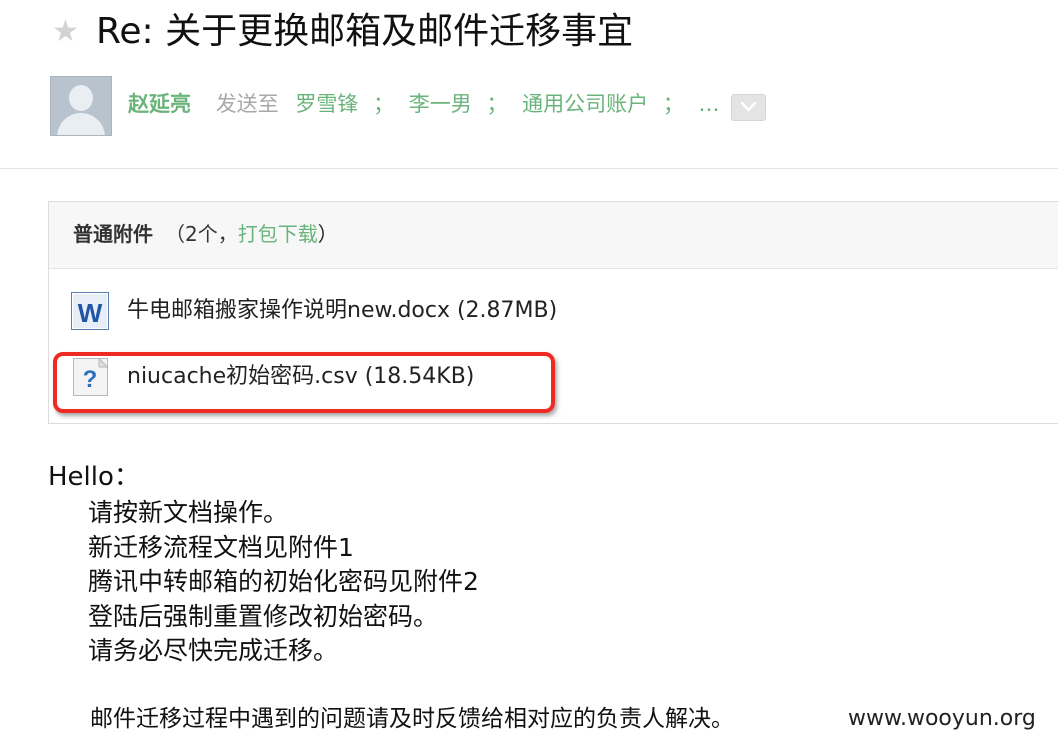  I want to click on avatar-body-shape, so click(81, 124).